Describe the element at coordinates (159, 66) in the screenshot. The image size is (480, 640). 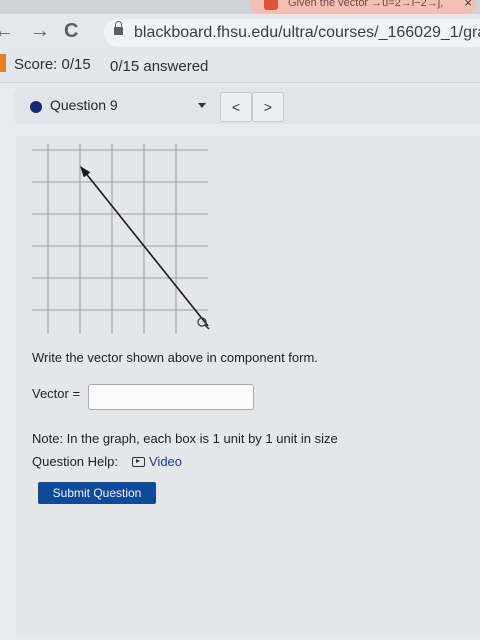
I see `answered-count: 0/15 answered` at that location.